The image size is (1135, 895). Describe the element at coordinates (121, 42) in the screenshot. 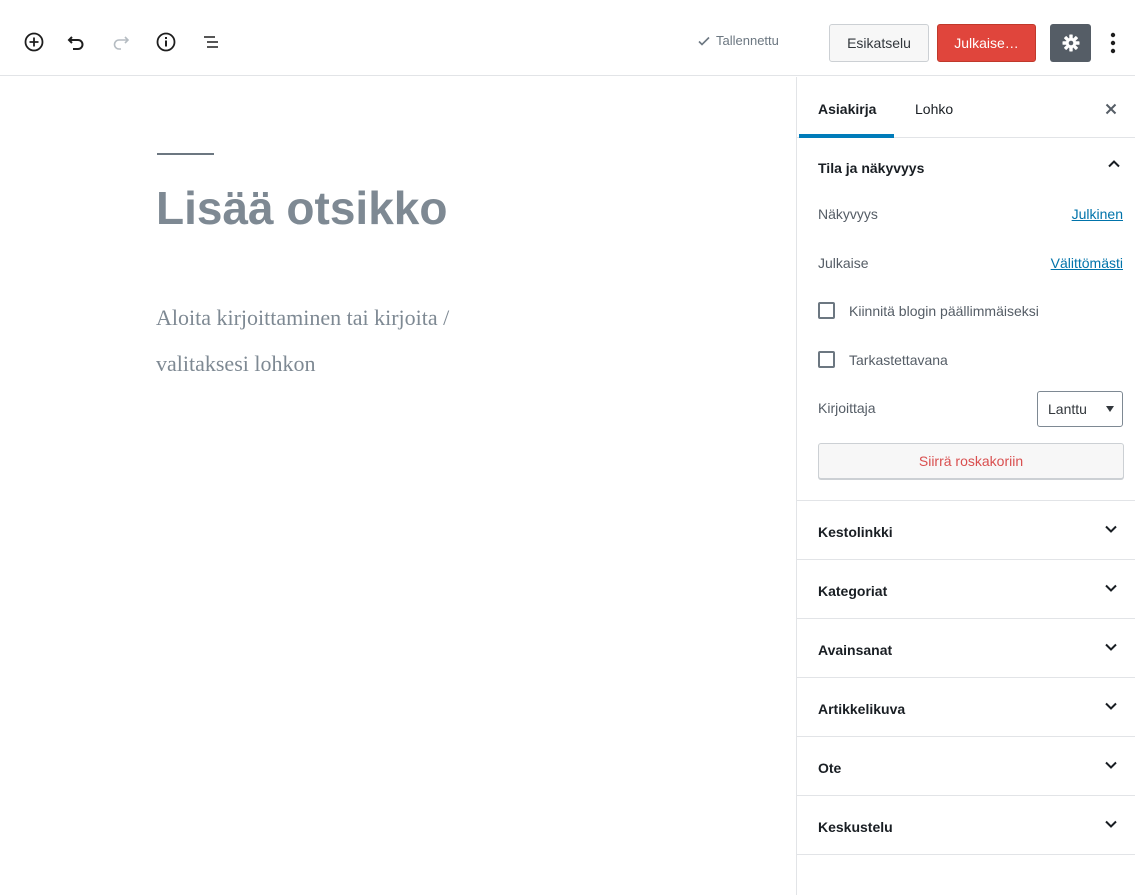

I see `redo-icon` at that location.